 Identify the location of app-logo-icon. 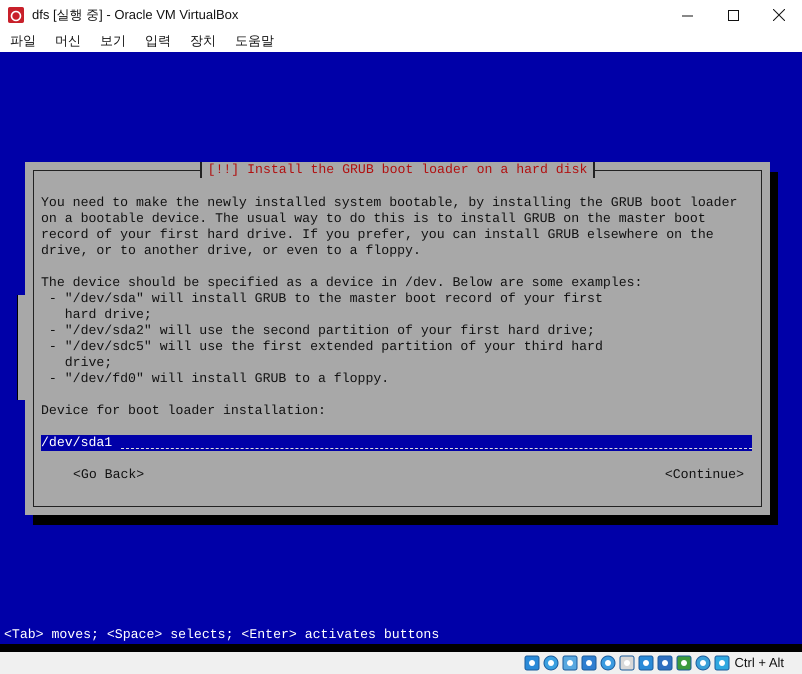
(16, 15).